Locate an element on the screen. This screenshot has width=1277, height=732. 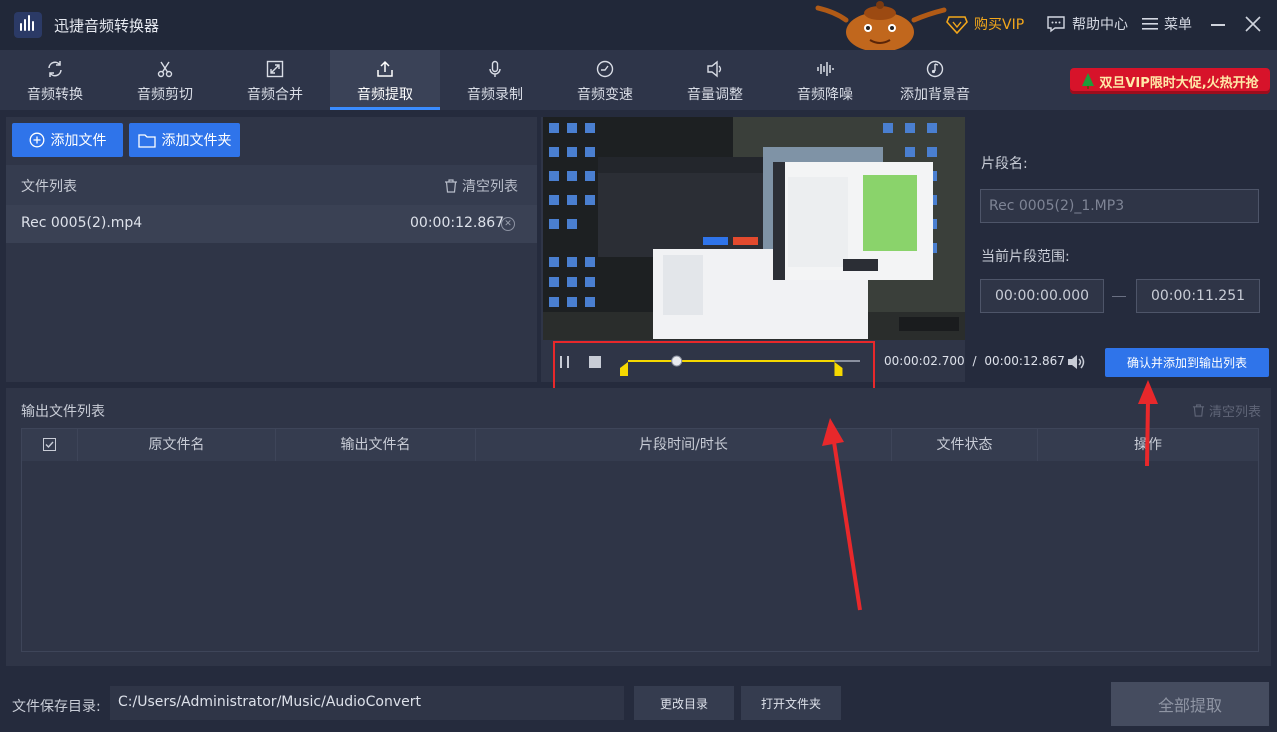
change-directory-button: 更改目录 is located at coordinates (684, 703).